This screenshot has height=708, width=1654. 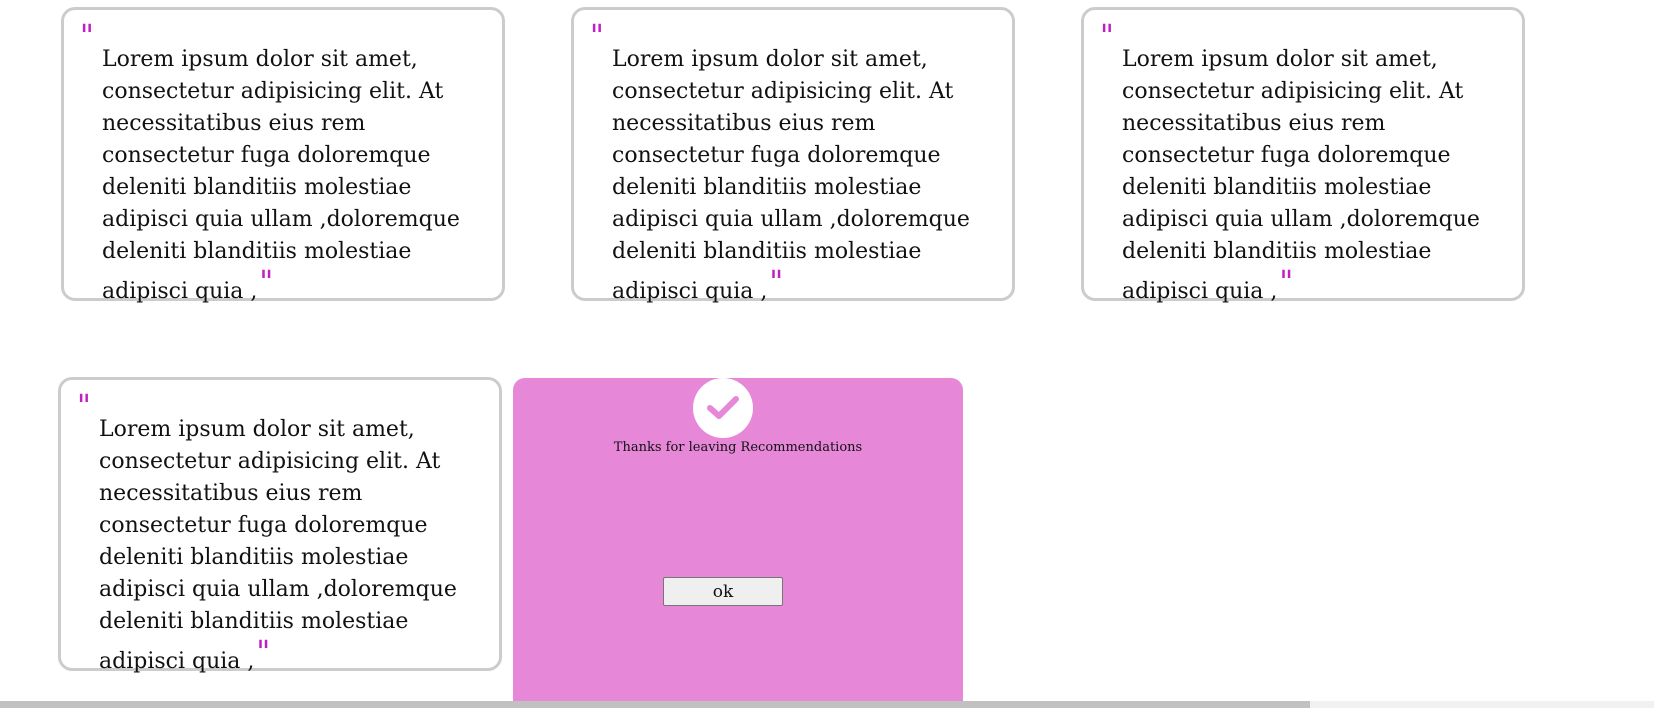 I want to click on scrollbar-thumb, so click(x=655, y=704).